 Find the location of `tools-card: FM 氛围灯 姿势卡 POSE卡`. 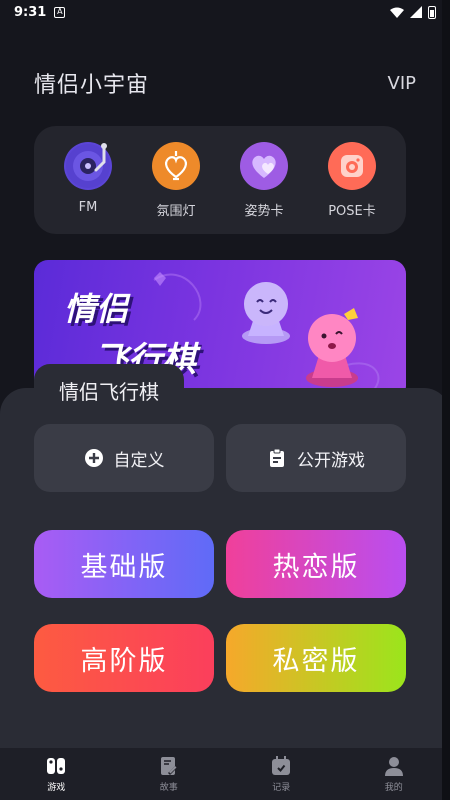

tools-card: FM 氛围灯 姿势卡 POSE卡 is located at coordinates (220, 180).